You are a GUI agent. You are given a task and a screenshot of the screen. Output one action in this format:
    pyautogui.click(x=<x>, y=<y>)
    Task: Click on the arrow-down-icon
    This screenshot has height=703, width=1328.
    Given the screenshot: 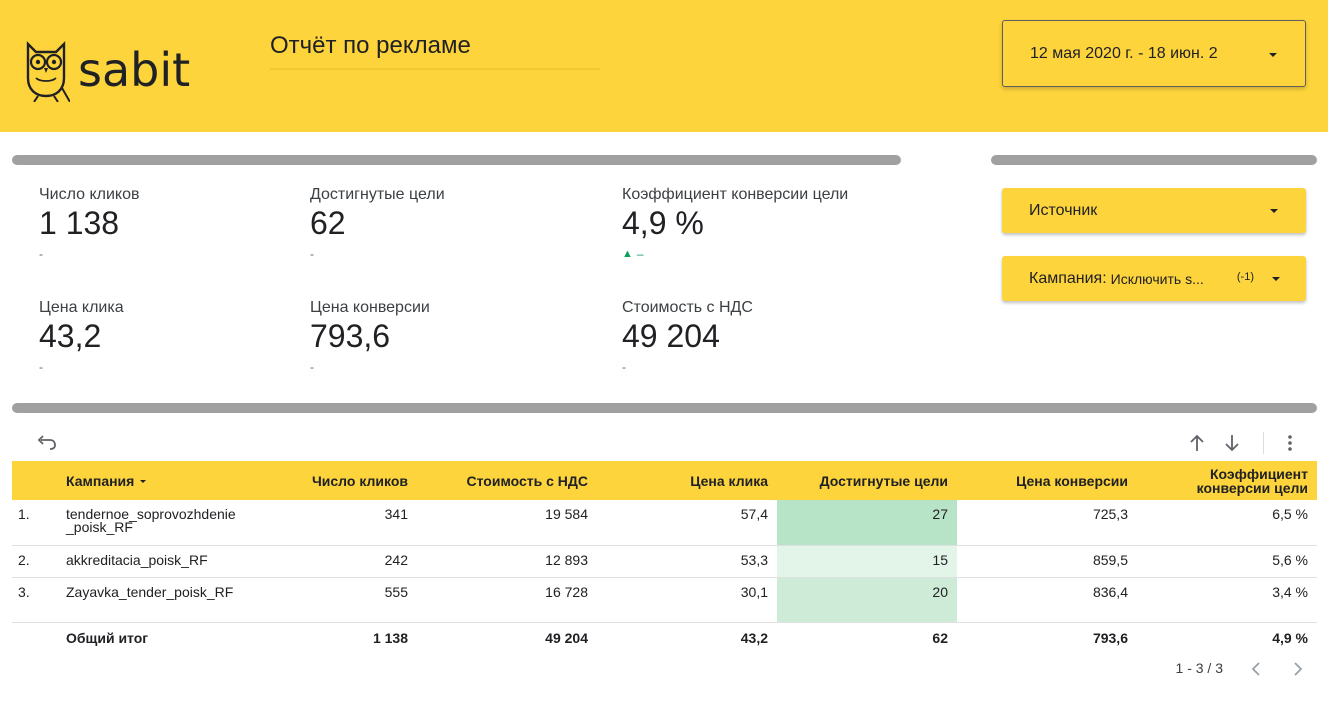 What is the action you would take?
    pyautogui.click(x=1232, y=443)
    